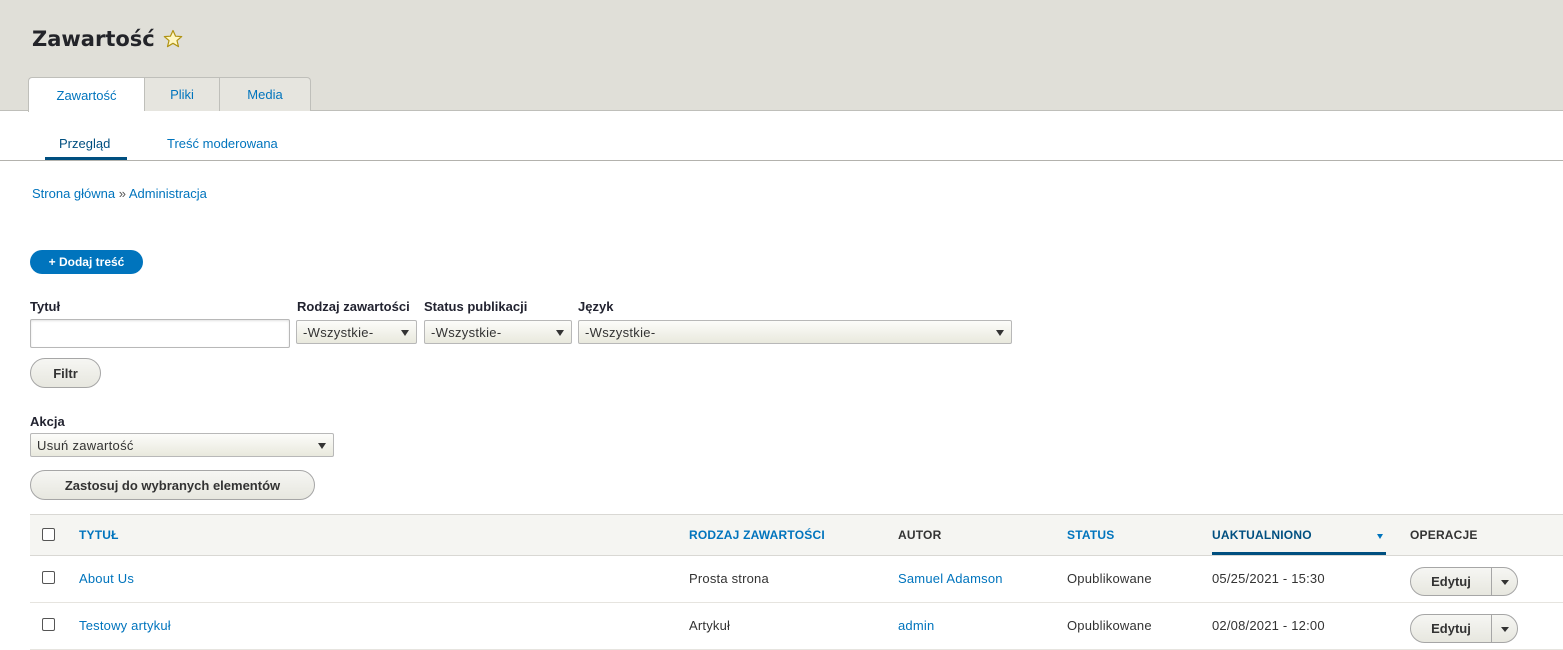 This screenshot has height=650, width=1563. I want to click on breadcrumb-home-link: Strona główna, so click(73, 193).